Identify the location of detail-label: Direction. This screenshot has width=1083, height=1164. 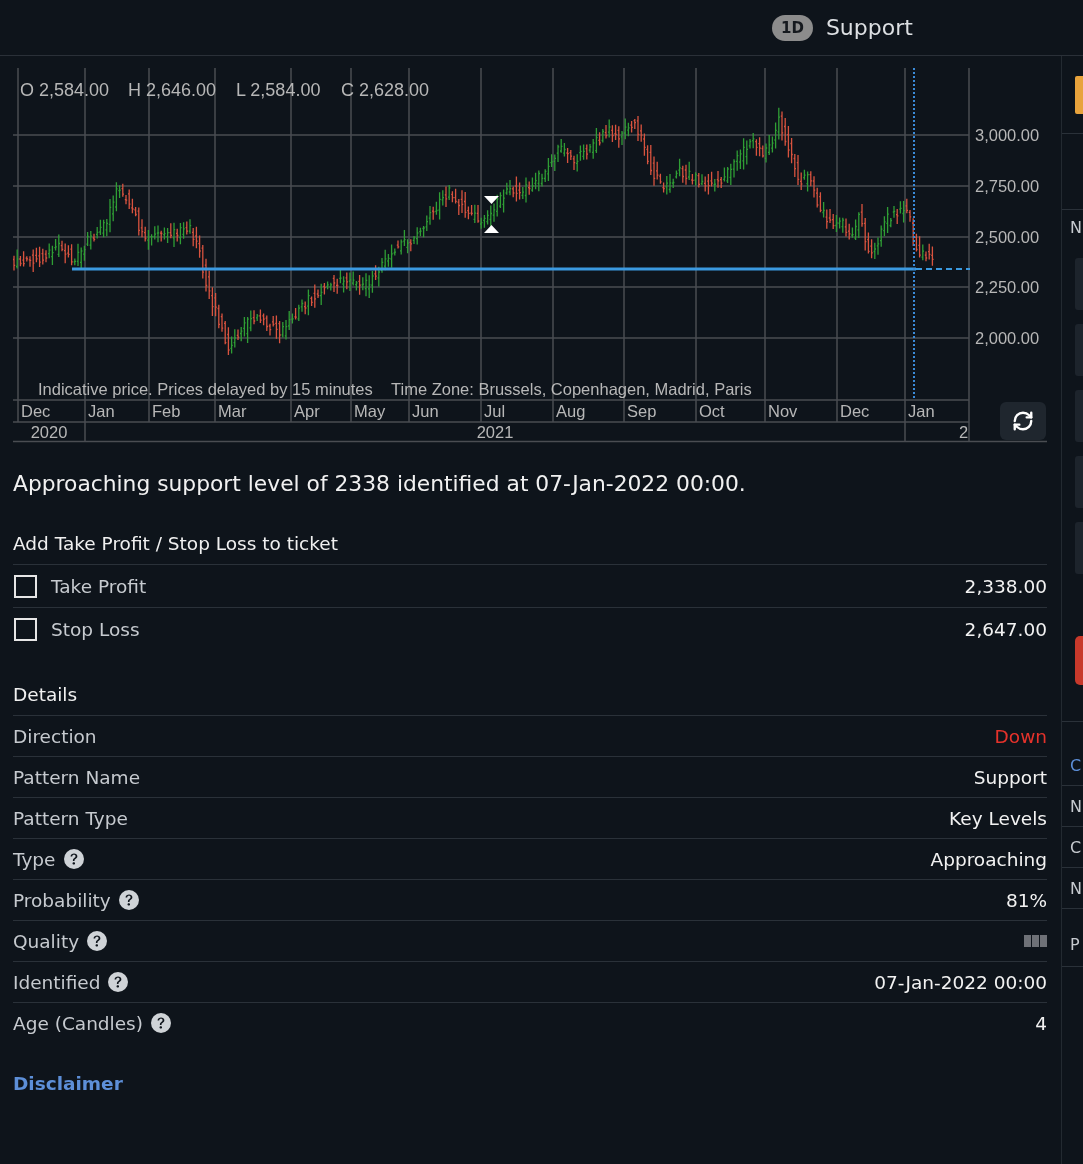
(55, 736).